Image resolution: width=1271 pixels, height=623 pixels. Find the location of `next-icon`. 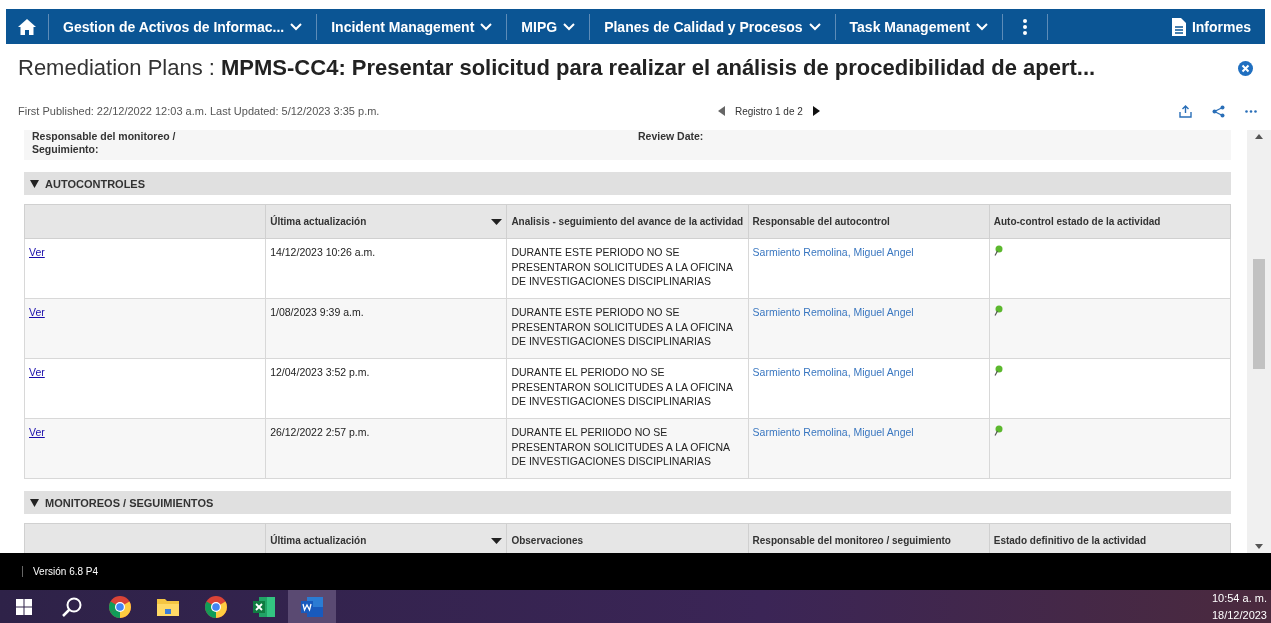

next-icon is located at coordinates (816, 111).